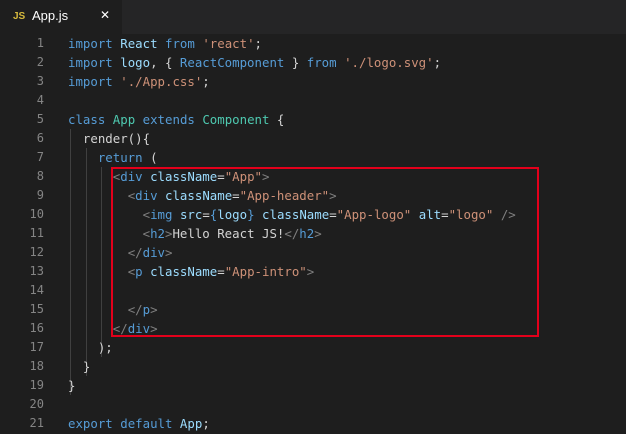 The width and height of the screenshot is (626, 434). Describe the element at coordinates (40, 138) in the screenshot. I see `line-number: 6` at that location.